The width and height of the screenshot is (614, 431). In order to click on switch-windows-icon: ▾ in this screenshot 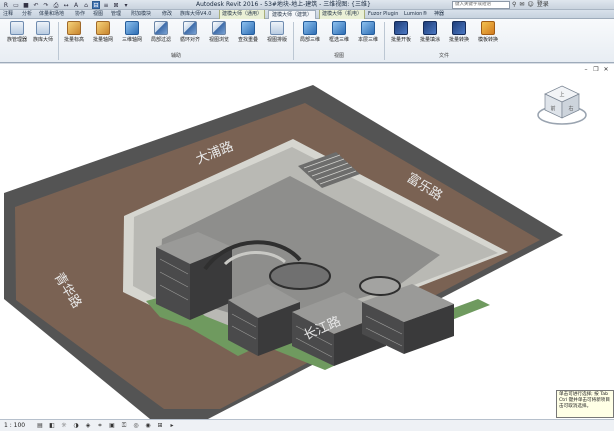, I will do `click(126, 5)`.